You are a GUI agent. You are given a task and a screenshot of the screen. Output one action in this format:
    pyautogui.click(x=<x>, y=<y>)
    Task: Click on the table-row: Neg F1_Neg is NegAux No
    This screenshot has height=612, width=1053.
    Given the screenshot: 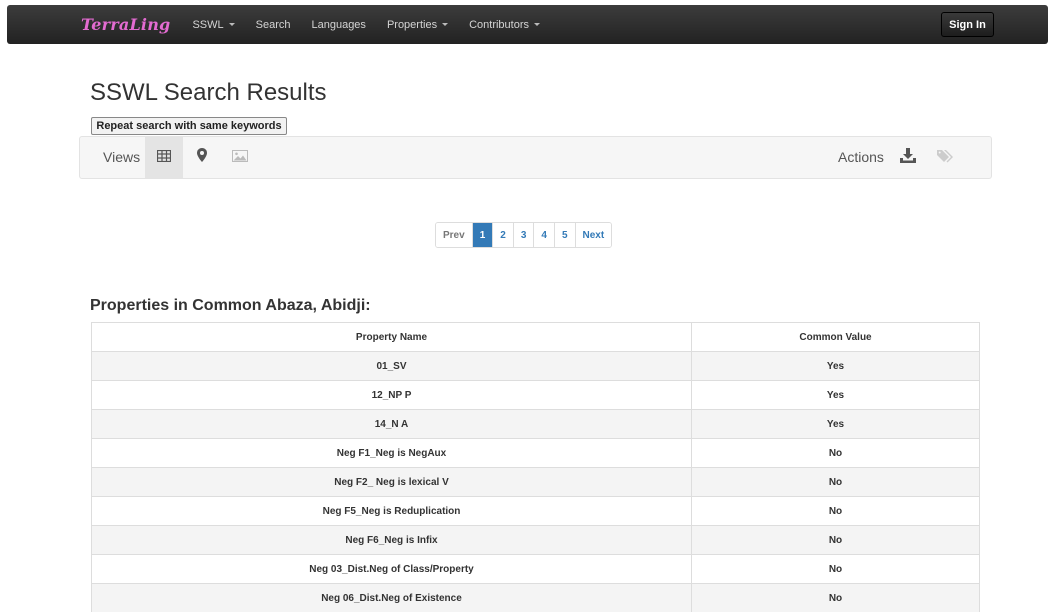 What is the action you would take?
    pyautogui.click(x=535, y=453)
    